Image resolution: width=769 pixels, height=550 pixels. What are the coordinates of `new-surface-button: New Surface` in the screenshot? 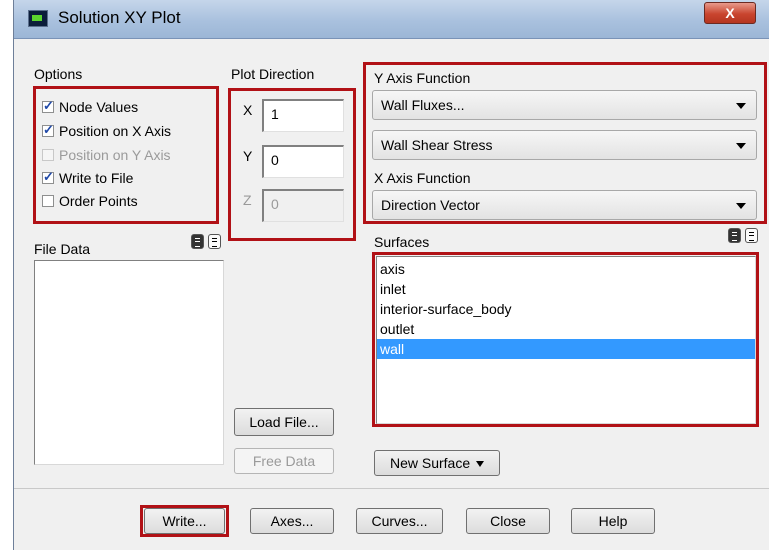 It's located at (437, 463).